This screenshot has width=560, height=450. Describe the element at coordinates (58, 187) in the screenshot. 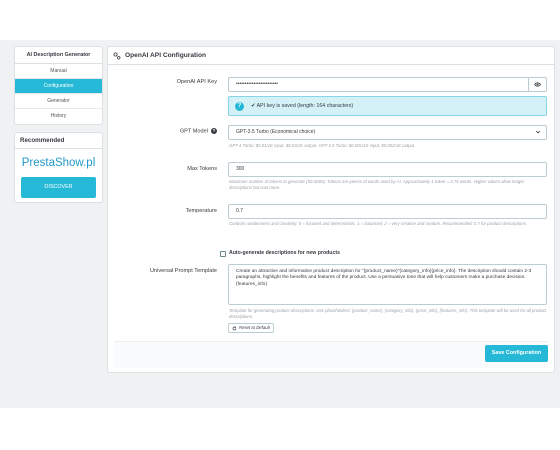

I see `discover-button: DISCOVER` at that location.